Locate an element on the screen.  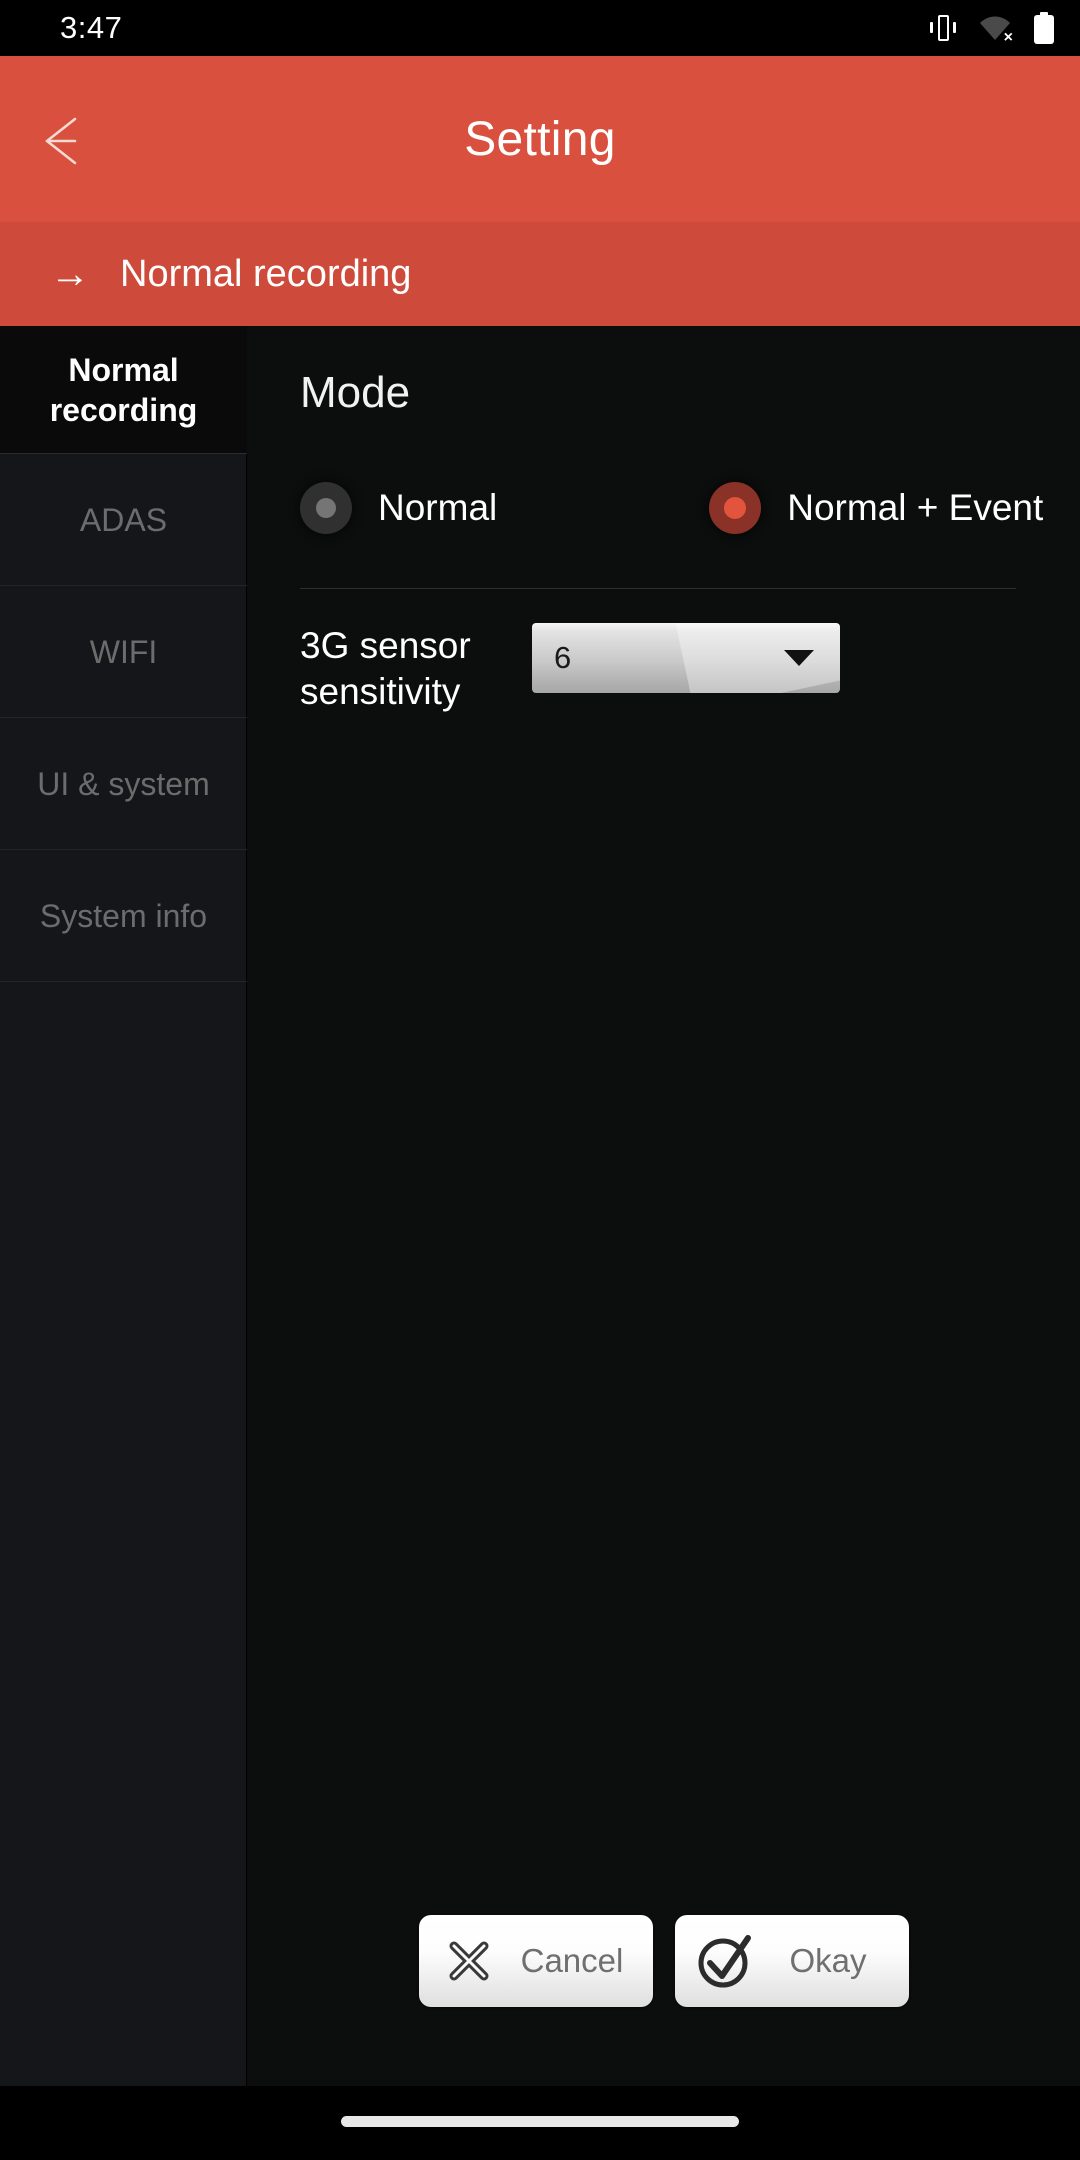
navigation-bar is located at coordinates (540, 2123).